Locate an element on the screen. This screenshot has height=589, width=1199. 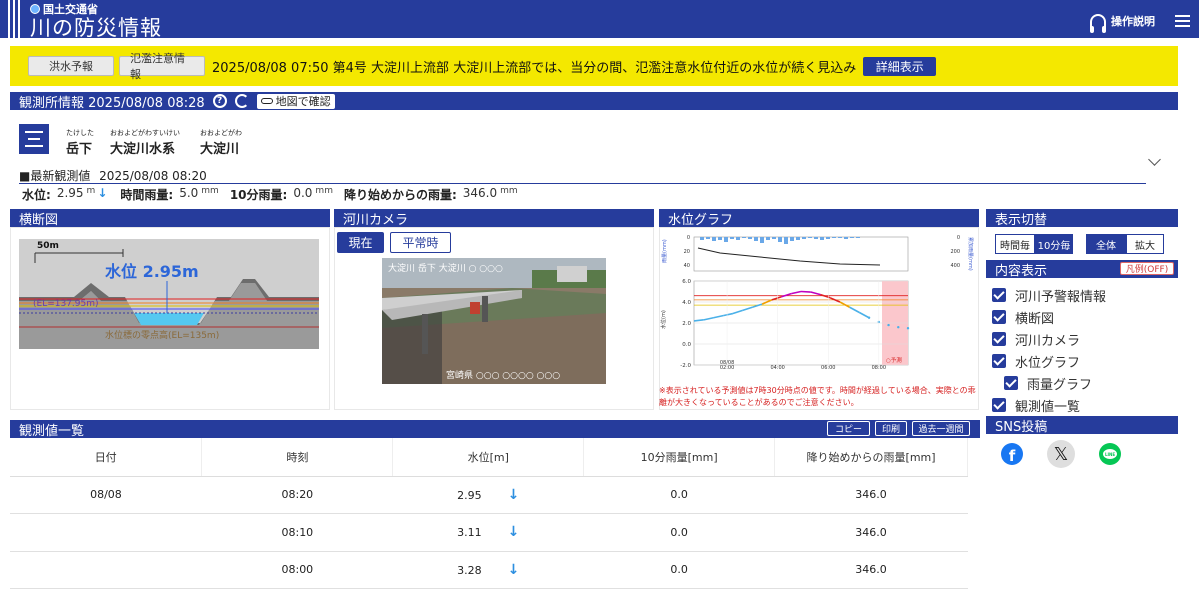
app-title: 川の防災情報 is located at coordinates (96, 27).